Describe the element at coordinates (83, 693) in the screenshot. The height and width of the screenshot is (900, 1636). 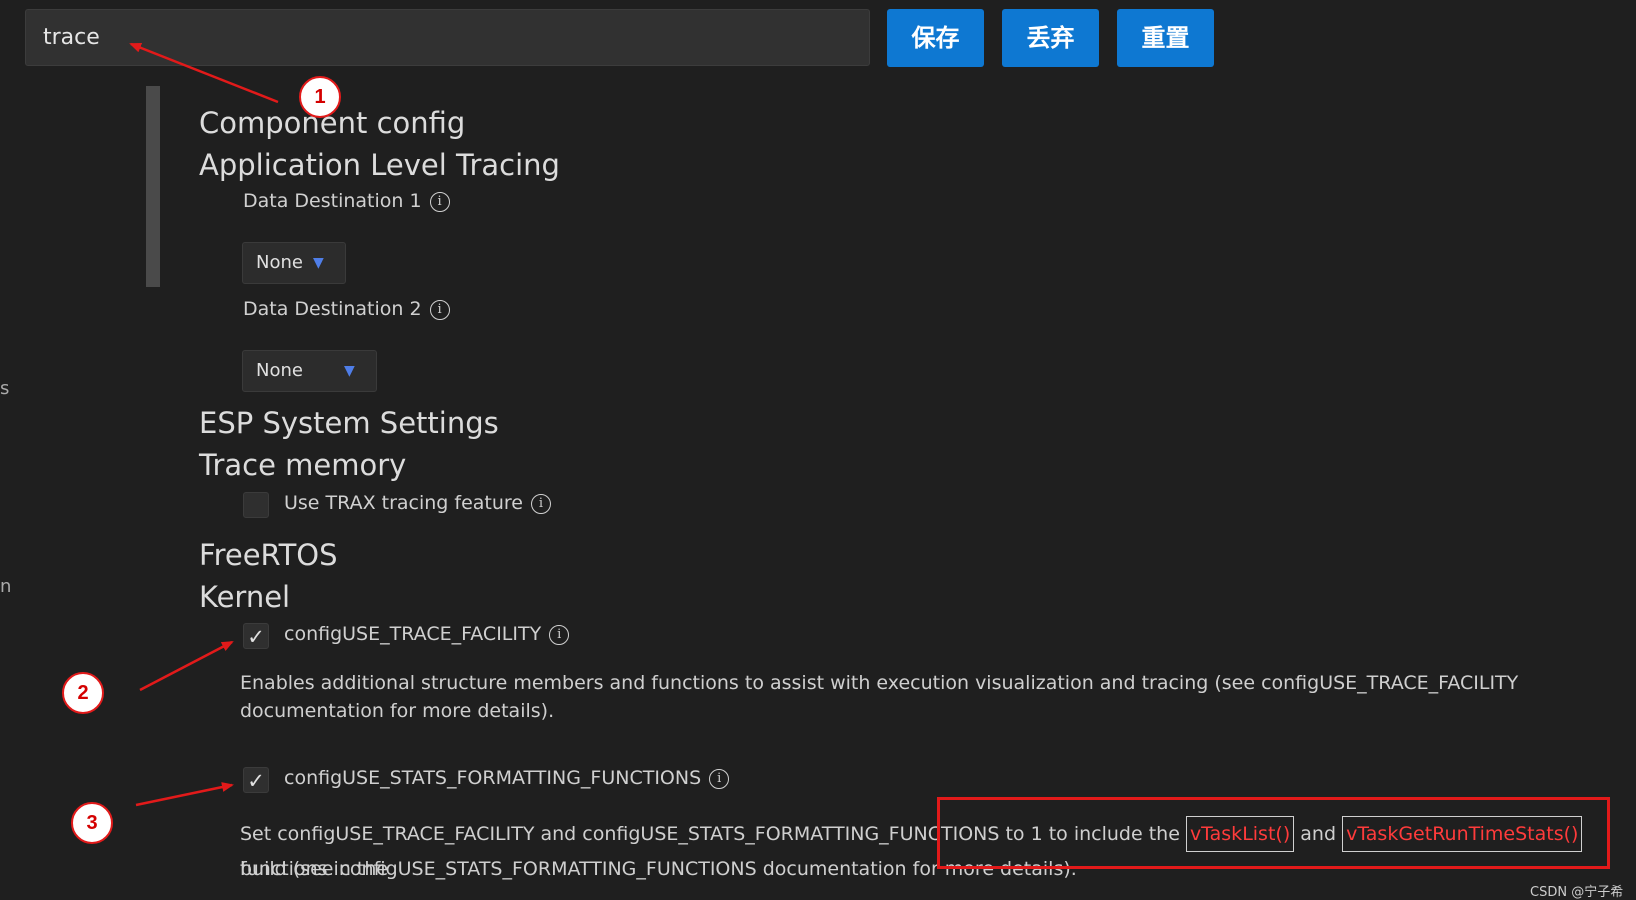
I see `callout-2: 2` at that location.